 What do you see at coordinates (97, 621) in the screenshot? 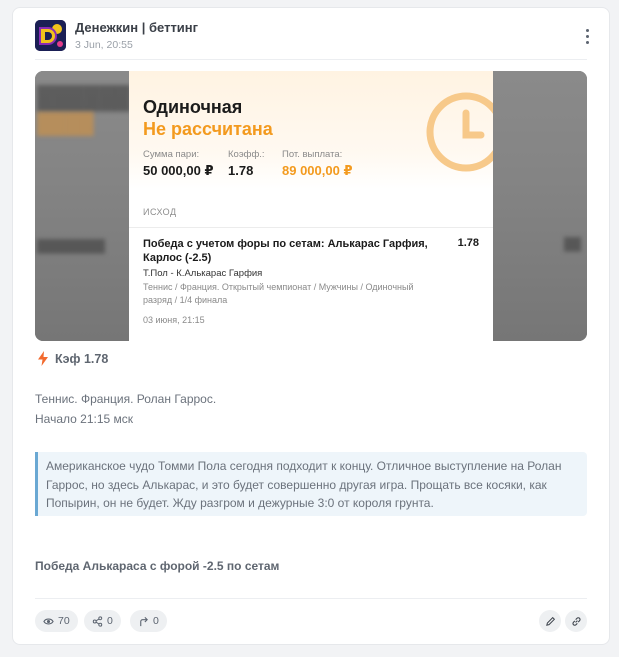
I see `share-icon` at bounding box center [97, 621].